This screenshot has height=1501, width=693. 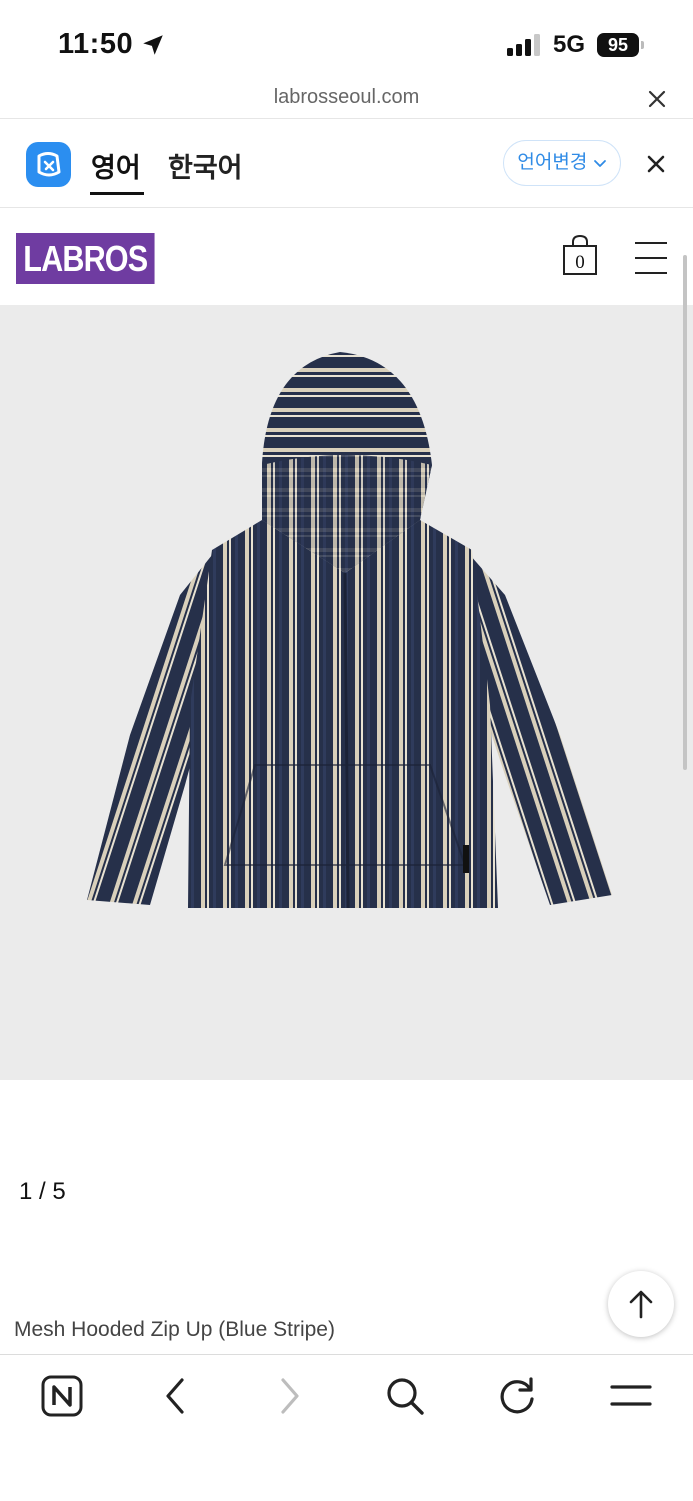 I want to click on reload-icon, so click(x=517, y=1396).